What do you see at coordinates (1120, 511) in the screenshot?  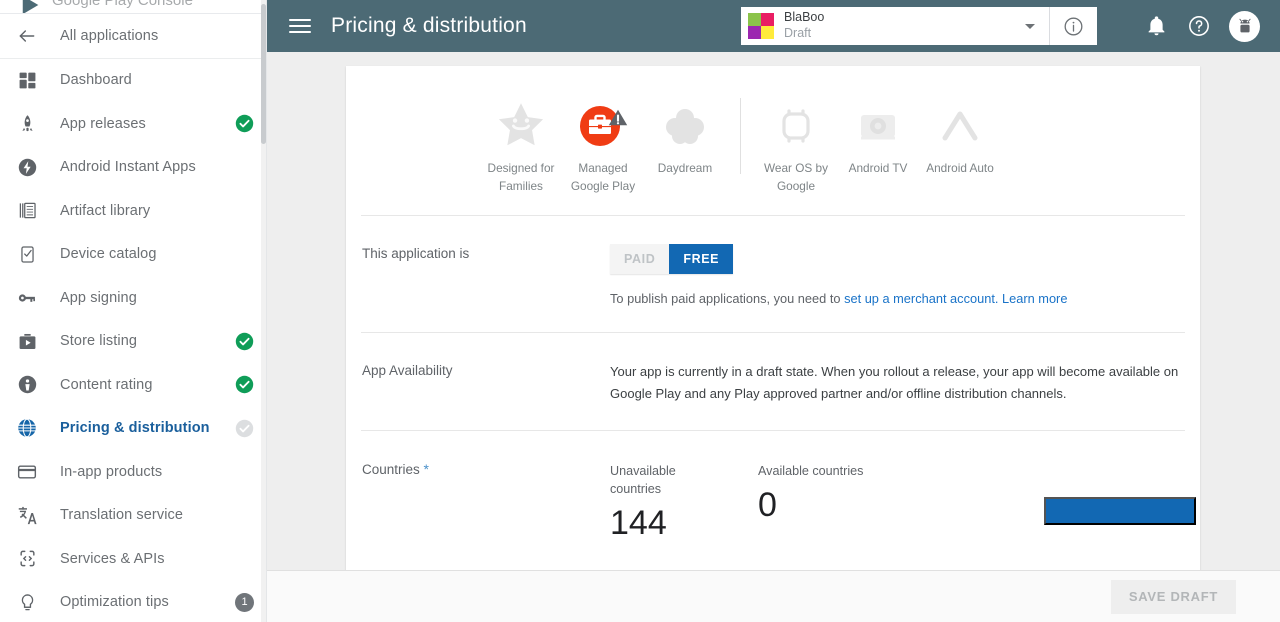 I see `manage-countries-button` at bounding box center [1120, 511].